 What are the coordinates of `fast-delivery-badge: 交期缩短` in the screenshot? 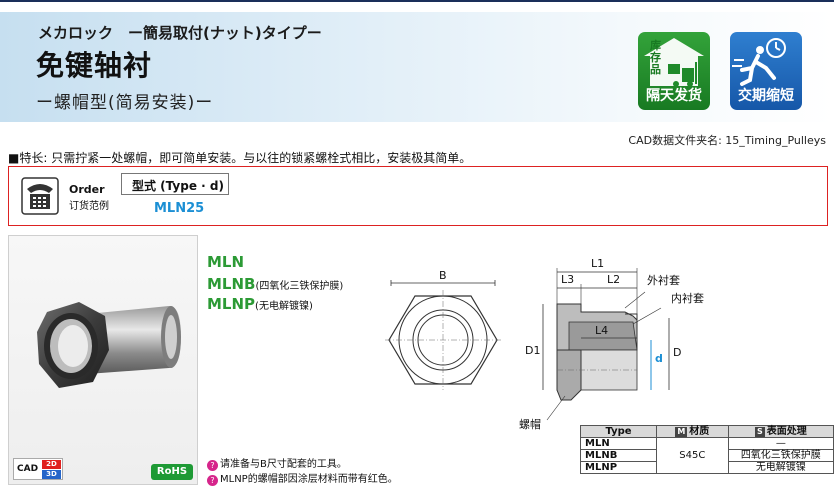 It's located at (766, 71).